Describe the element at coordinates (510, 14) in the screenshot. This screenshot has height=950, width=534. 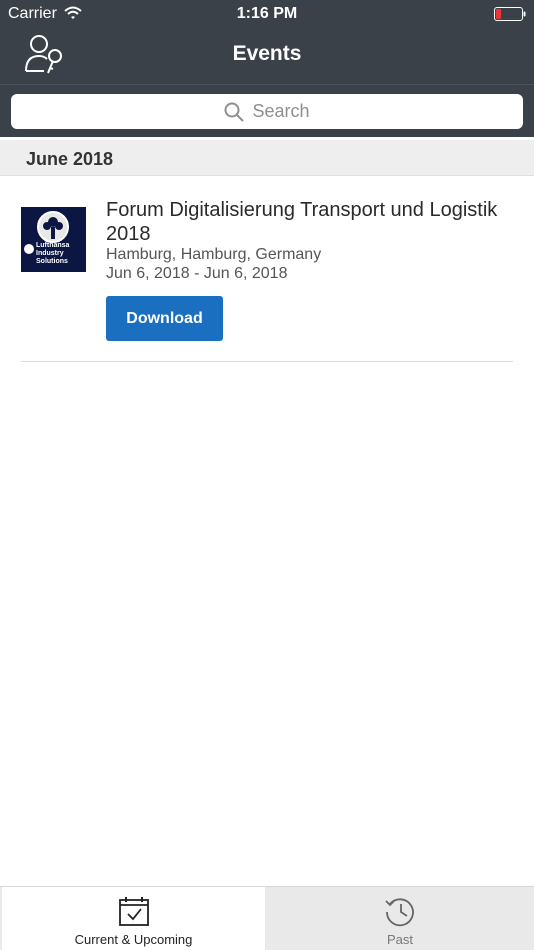
I see `battery-icon` at that location.